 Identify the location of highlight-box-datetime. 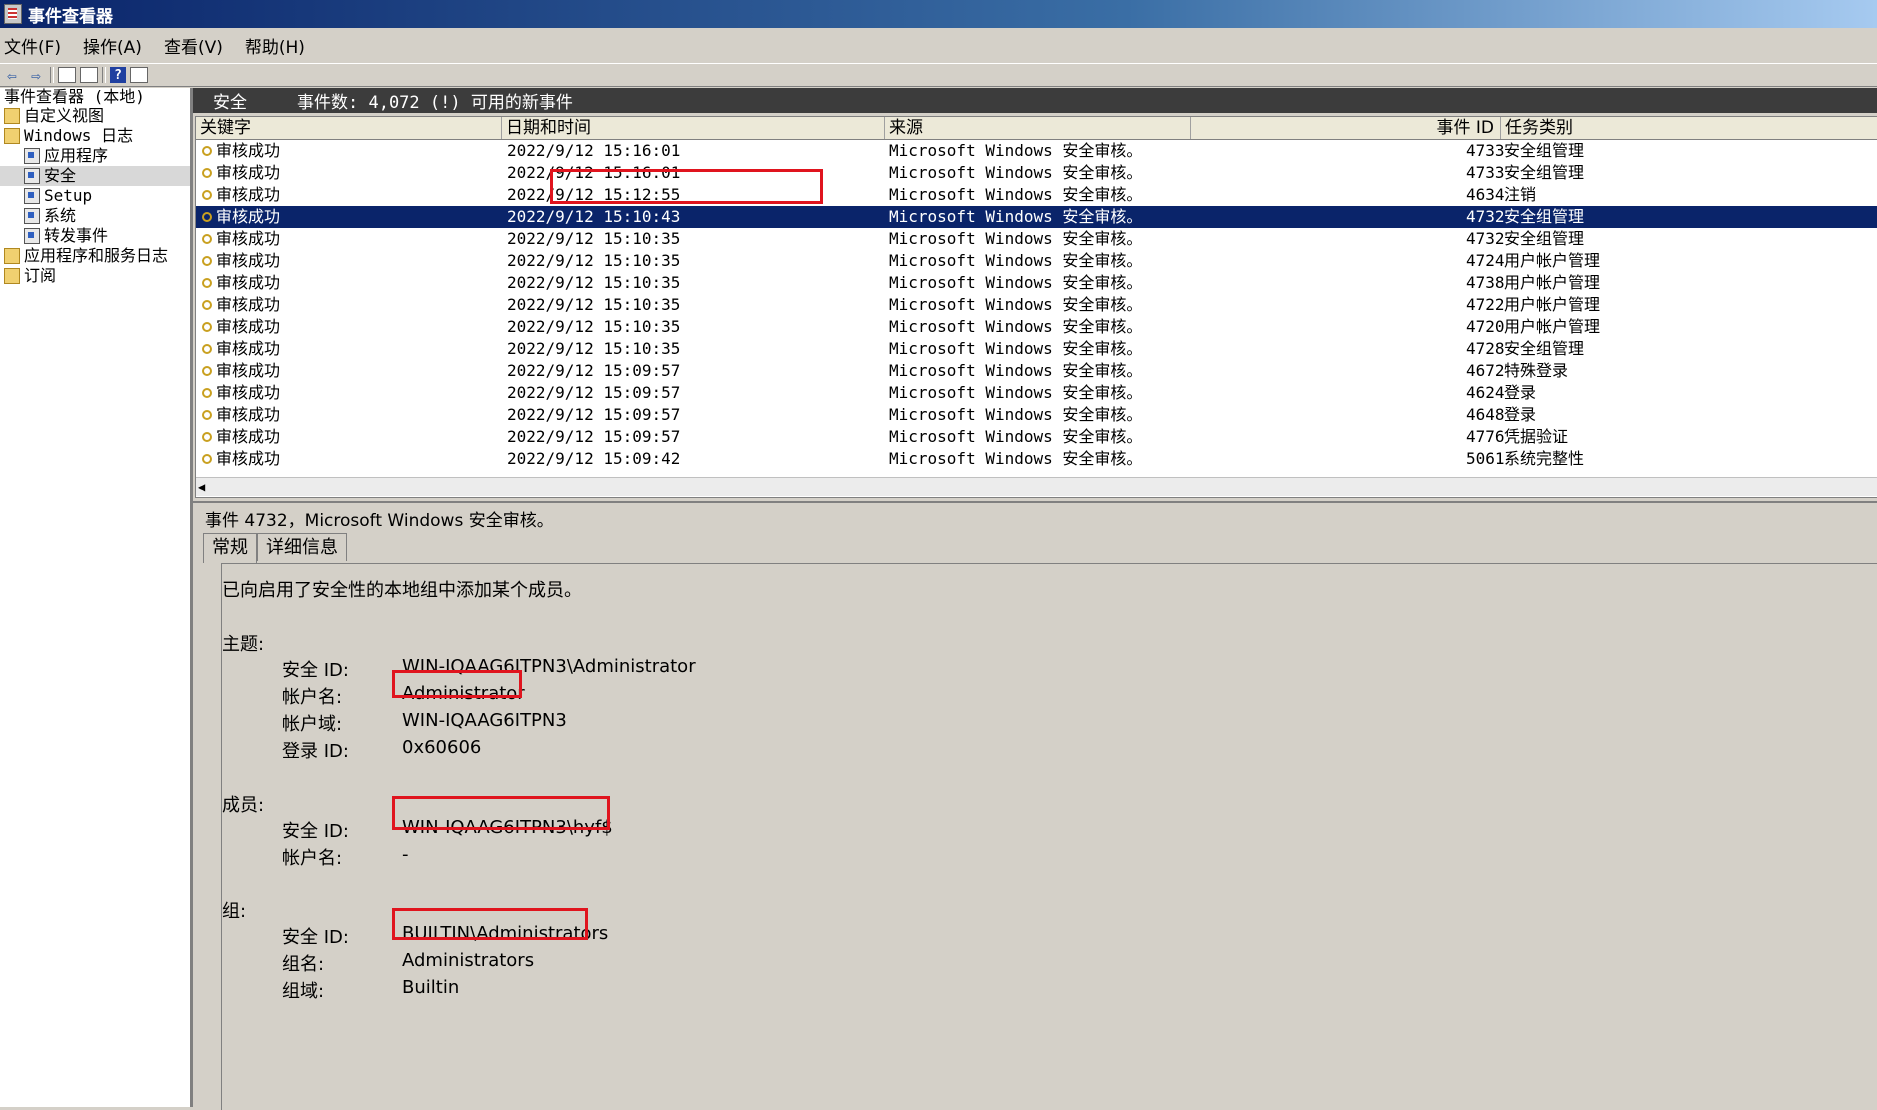
(686, 186).